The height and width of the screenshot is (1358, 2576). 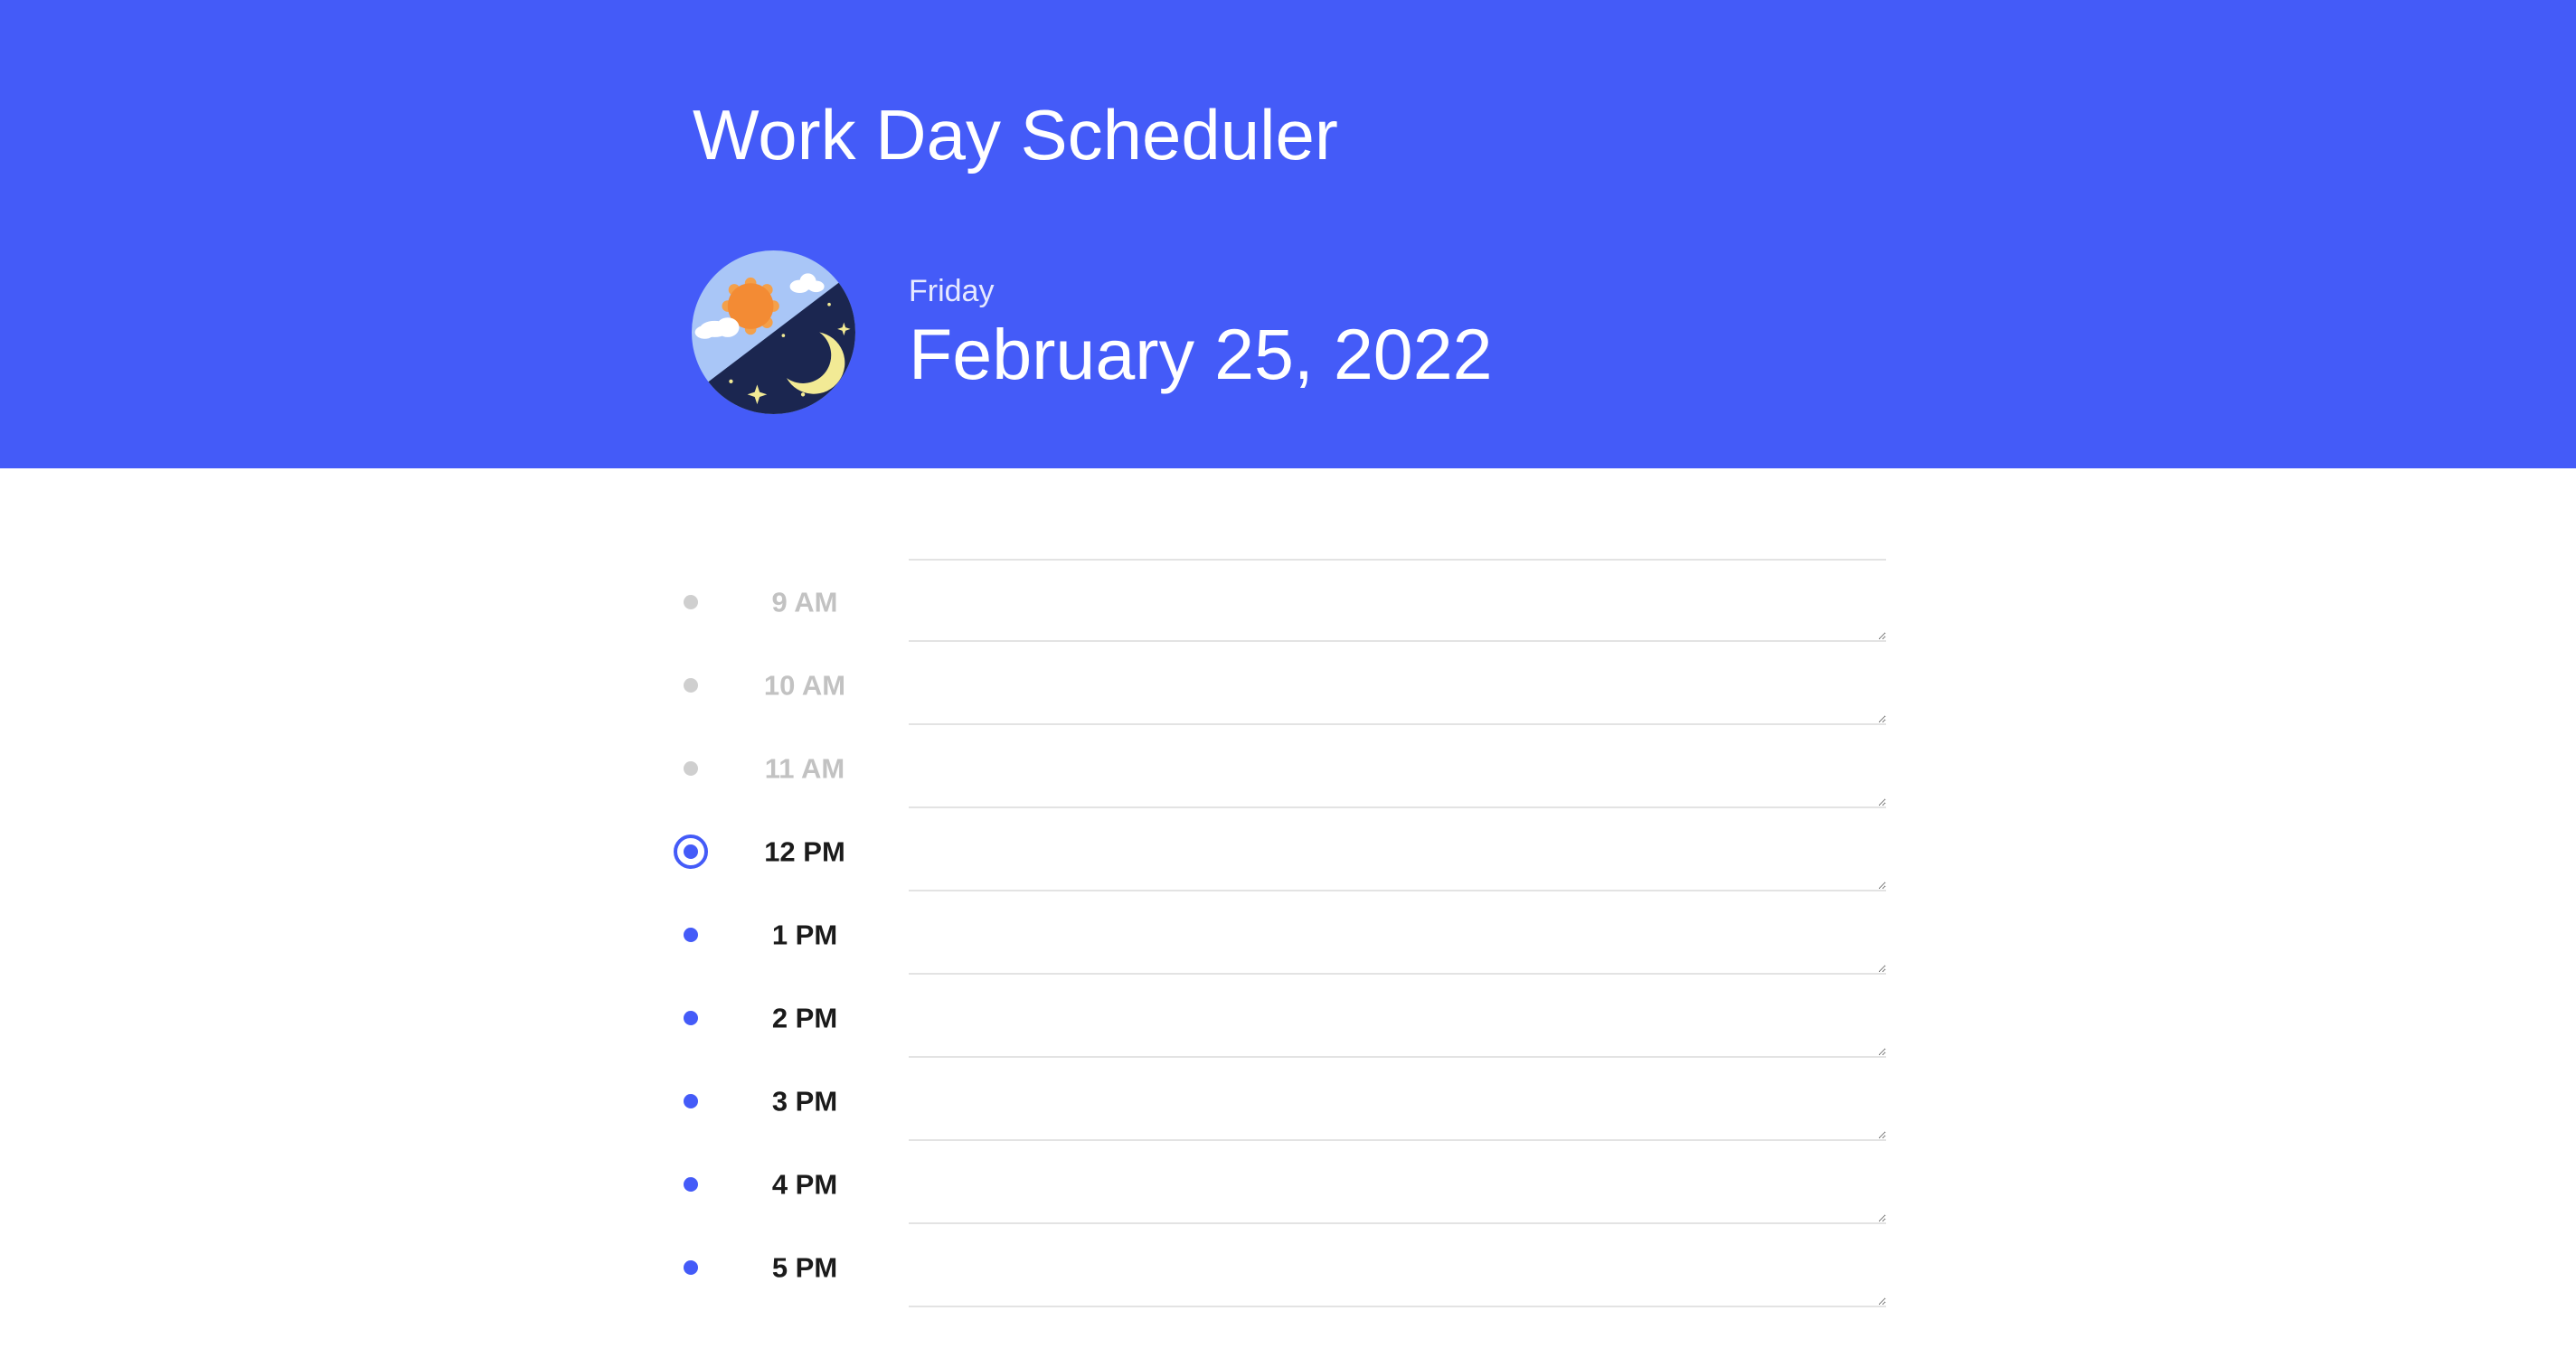 What do you see at coordinates (805, 1268) in the screenshot?
I see `hour-label: 5 PM` at bounding box center [805, 1268].